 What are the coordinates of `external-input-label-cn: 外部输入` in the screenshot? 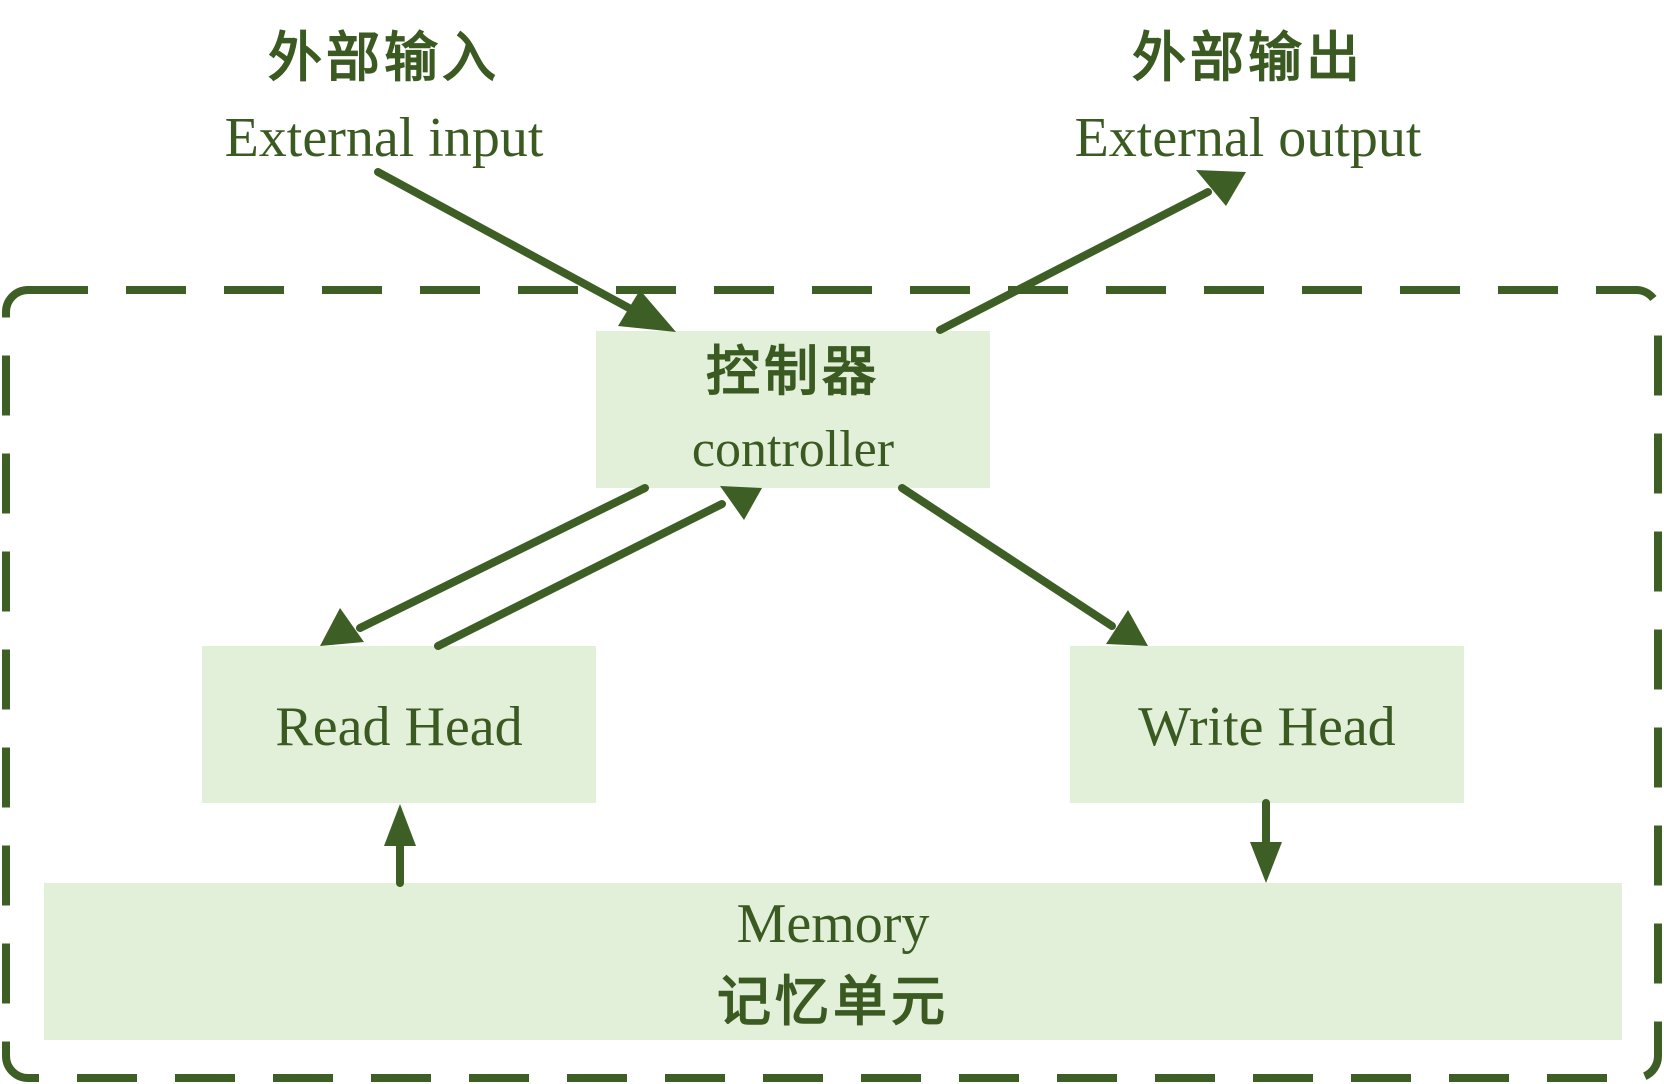 It's located at (384, 57).